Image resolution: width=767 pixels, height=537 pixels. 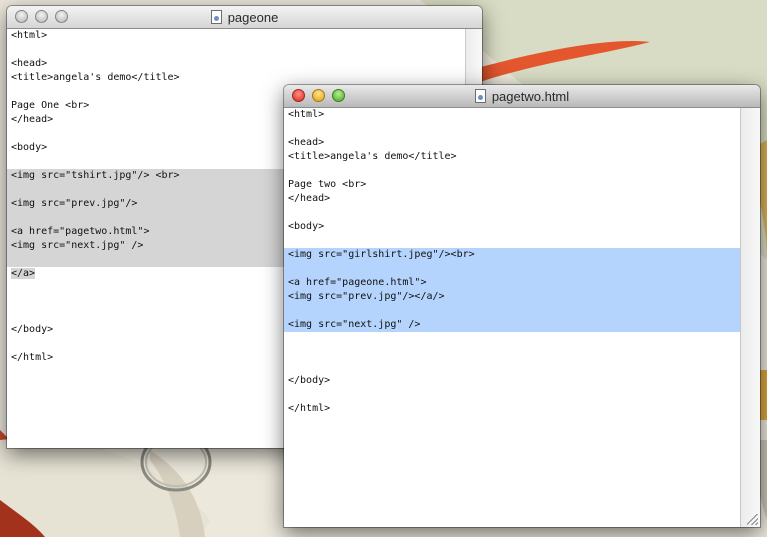 What do you see at coordinates (530, 96) in the screenshot?
I see `window-title: pagetwo.html` at bounding box center [530, 96].